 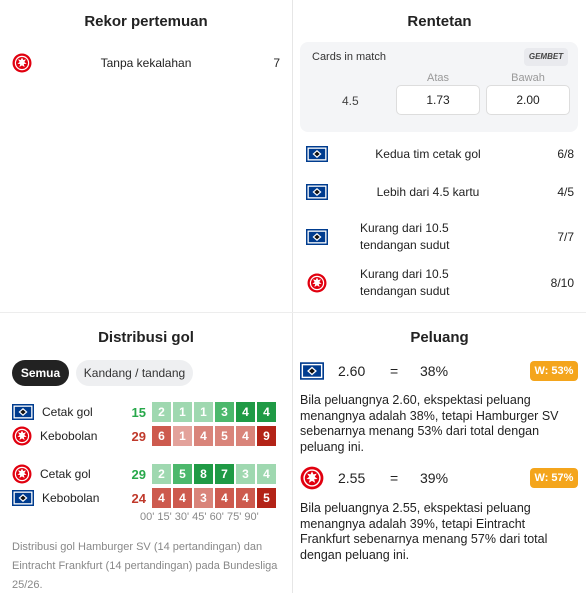 I want to click on odds-value: 2.55, so click(x=352, y=478).